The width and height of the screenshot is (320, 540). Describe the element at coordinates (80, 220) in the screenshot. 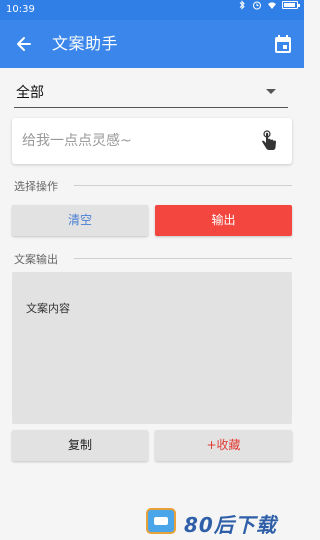

I see `clear-button: 清空` at that location.